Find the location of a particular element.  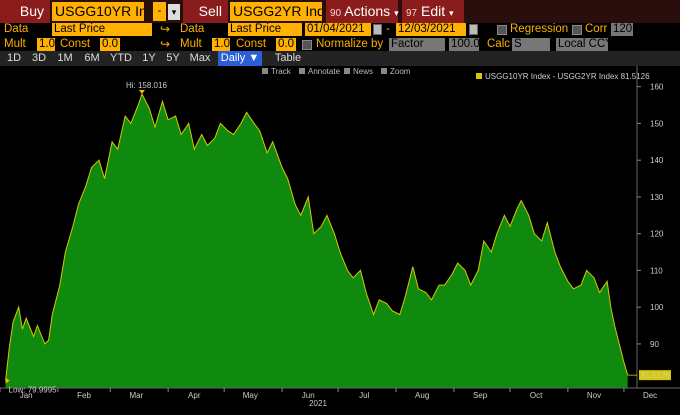

period-toolbar: 1D 3D 1M 6M YTD 1Y 5Y Max Daily ▼ Table is located at coordinates (340, 58).